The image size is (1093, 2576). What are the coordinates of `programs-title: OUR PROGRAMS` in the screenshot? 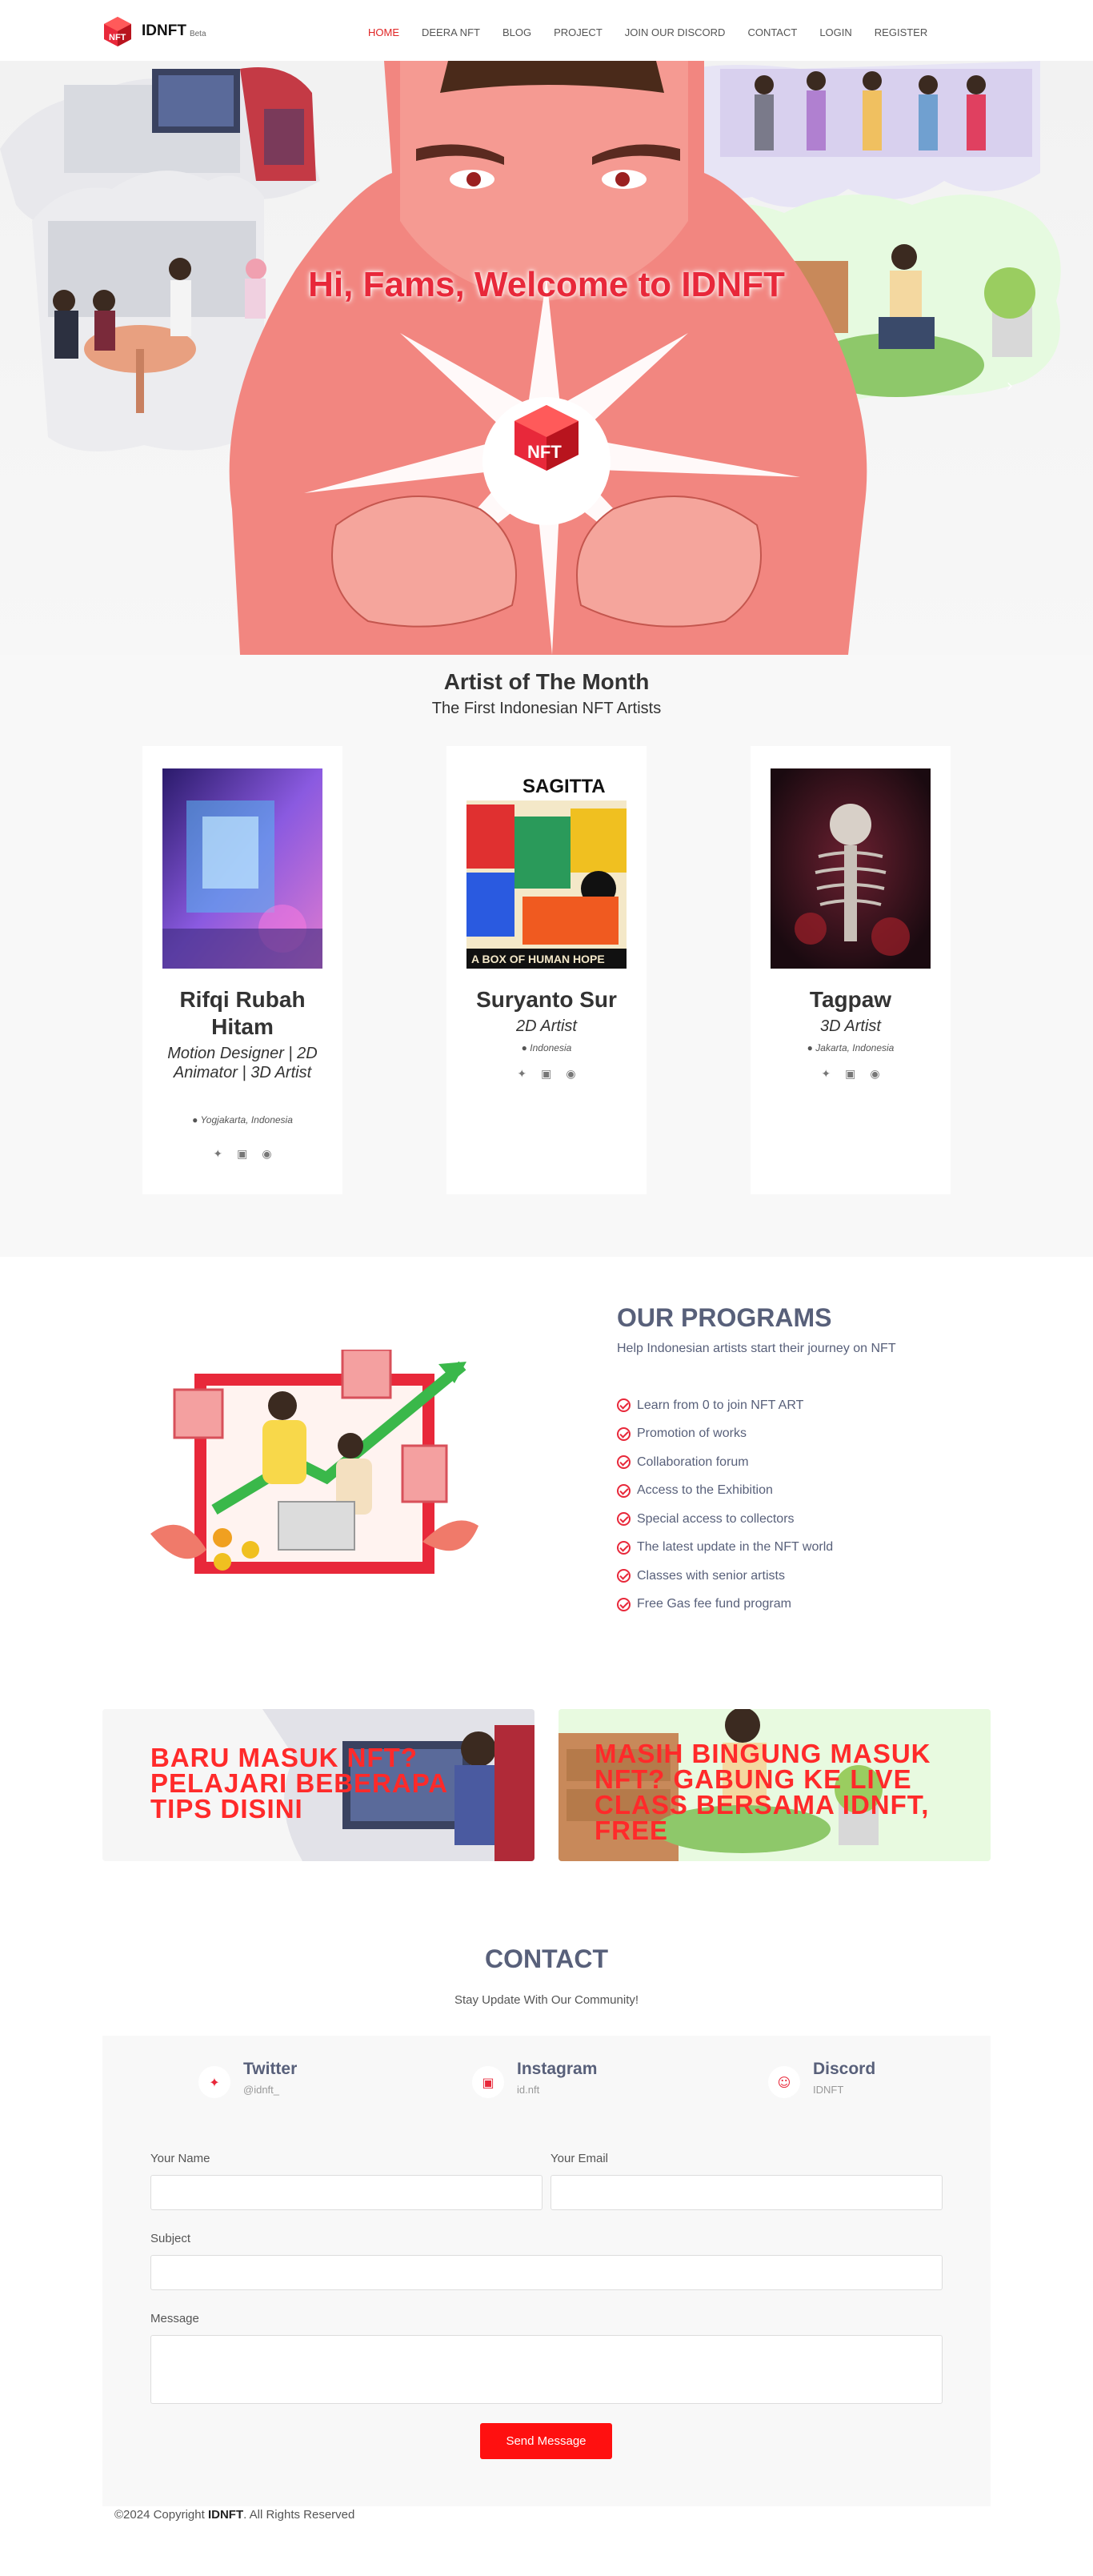 It's located at (725, 1317).